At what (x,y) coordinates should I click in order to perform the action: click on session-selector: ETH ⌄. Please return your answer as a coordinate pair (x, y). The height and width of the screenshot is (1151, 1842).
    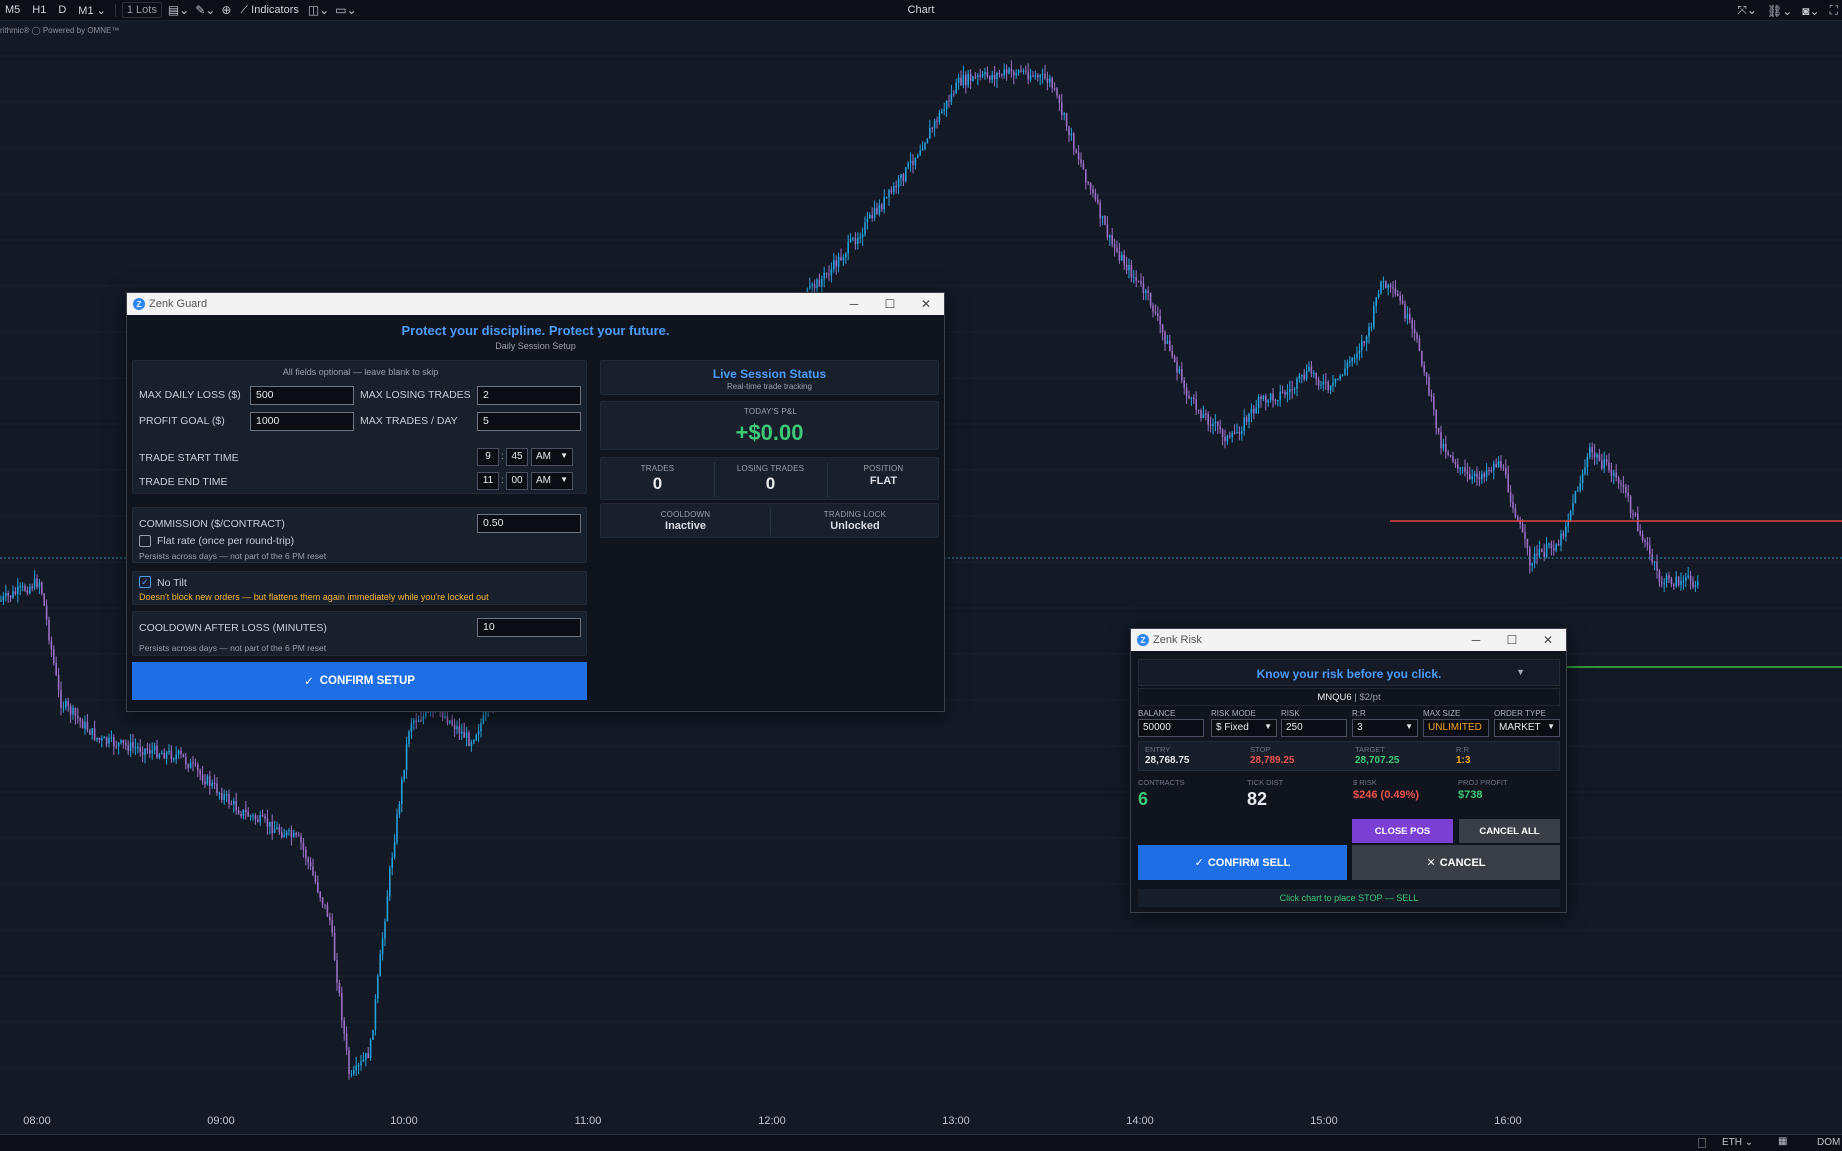
    Looking at the image, I should click on (1737, 1142).